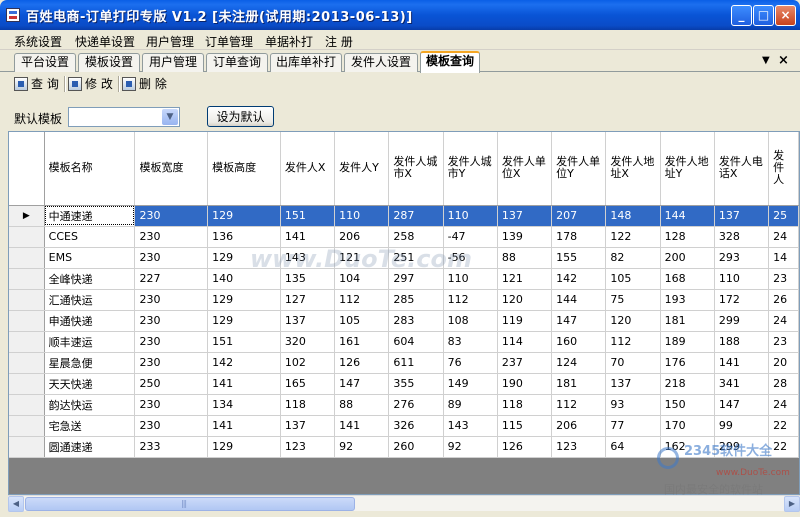 Image resolution: width=800 pixels, height=517 pixels. Describe the element at coordinates (362, 169) in the screenshot. I see `column-header: 发件人Y` at that location.